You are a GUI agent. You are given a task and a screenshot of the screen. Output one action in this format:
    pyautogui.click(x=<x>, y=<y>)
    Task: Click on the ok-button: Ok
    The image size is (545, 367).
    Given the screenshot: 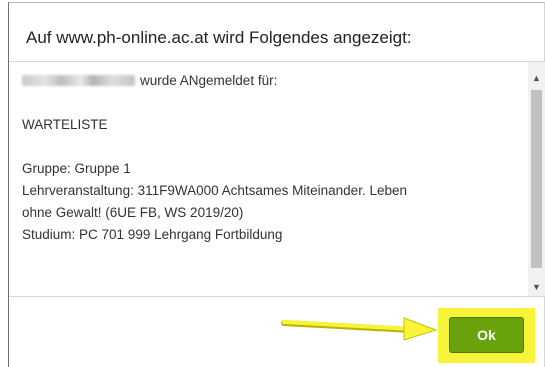 What is the action you would take?
    pyautogui.click(x=486, y=335)
    